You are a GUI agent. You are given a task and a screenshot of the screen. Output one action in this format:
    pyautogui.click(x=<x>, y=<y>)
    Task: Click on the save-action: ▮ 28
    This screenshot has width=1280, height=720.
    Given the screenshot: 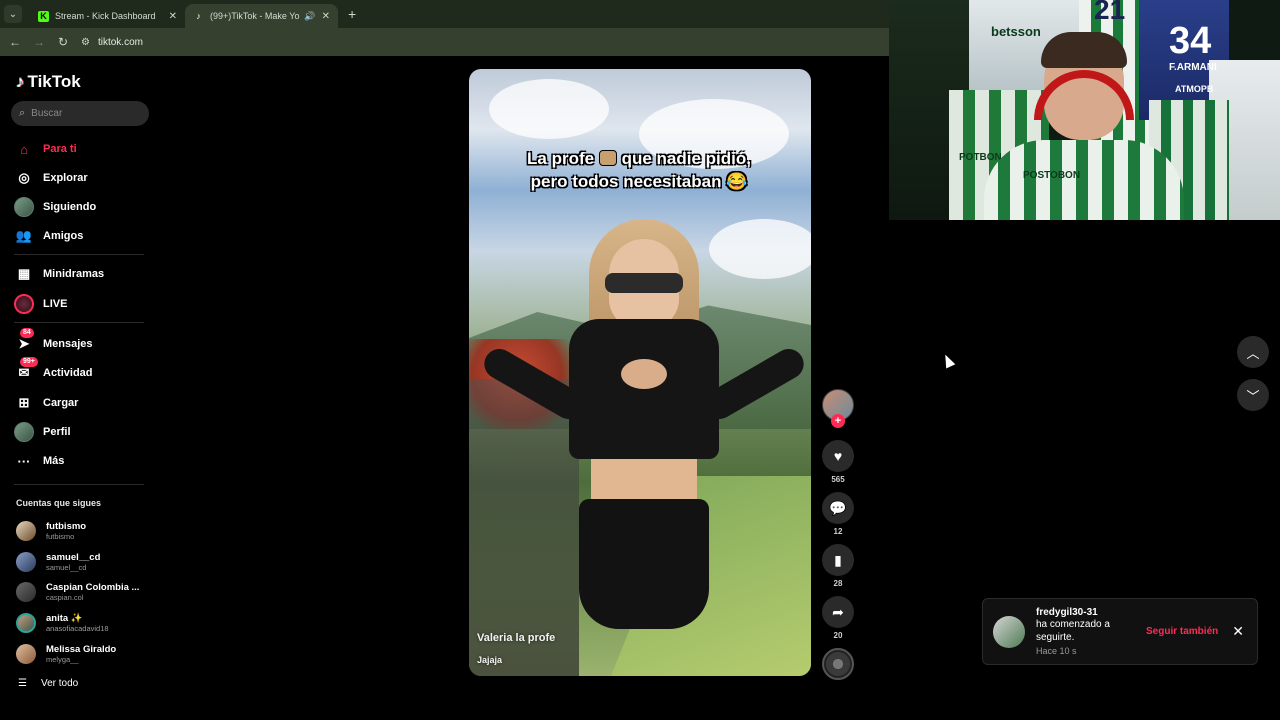 What is the action you would take?
    pyautogui.click(x=838, y=566)
    